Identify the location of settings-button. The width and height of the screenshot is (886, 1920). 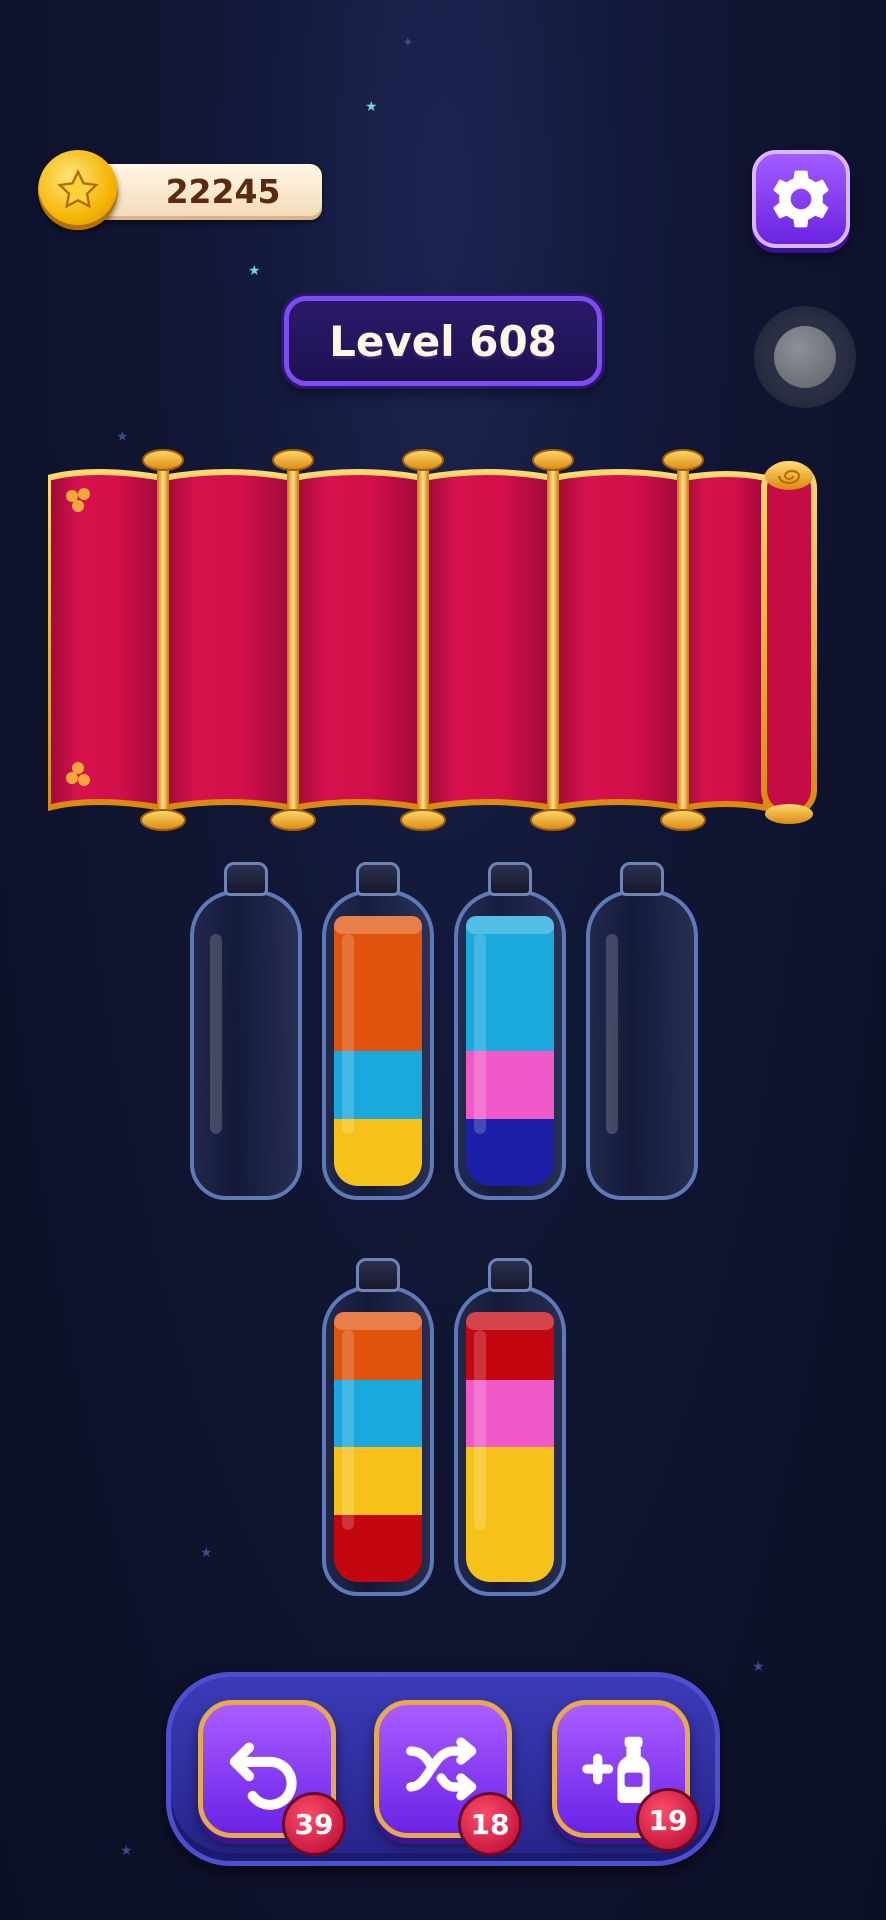
(801, 199).